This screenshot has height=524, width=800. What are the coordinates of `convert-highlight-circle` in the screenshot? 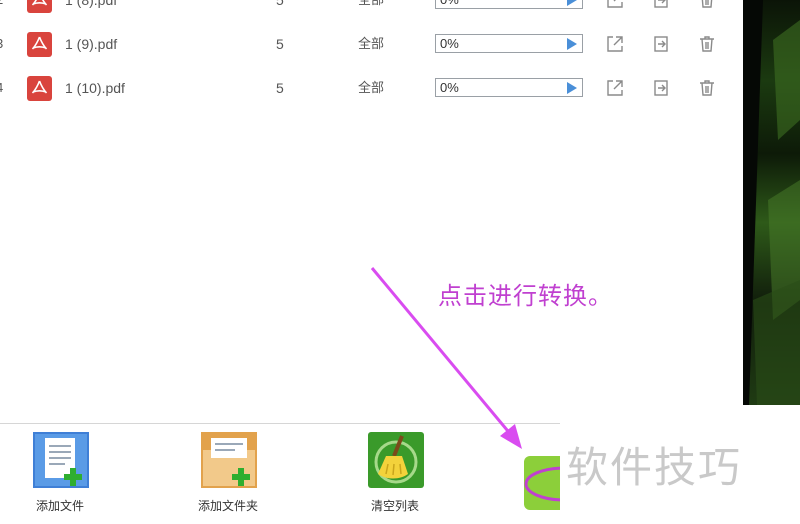 It's located at (542, 484).